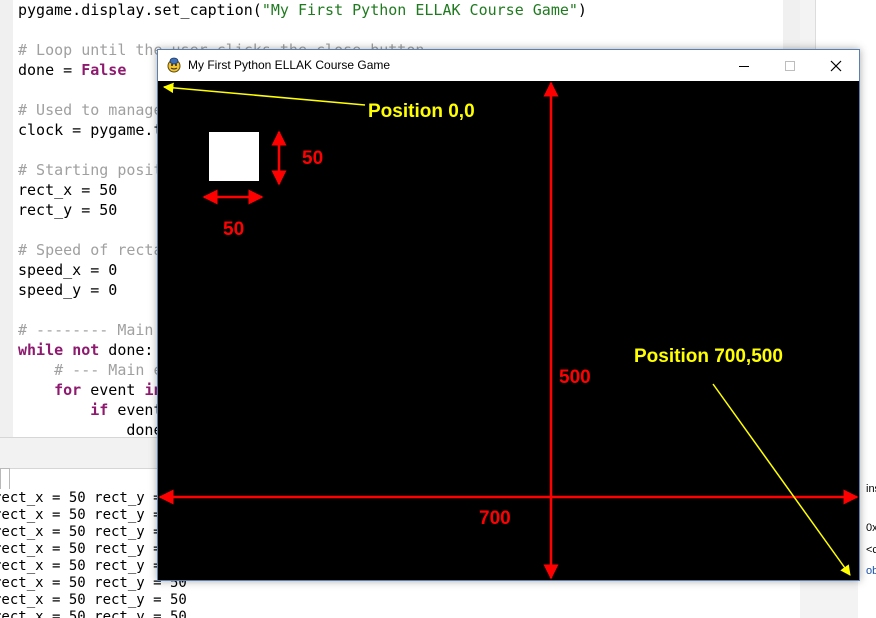 The image size is (876, 618). Describe the element at coordinates (68, 390) in the screenshot. I see `code-token: for` at that location.